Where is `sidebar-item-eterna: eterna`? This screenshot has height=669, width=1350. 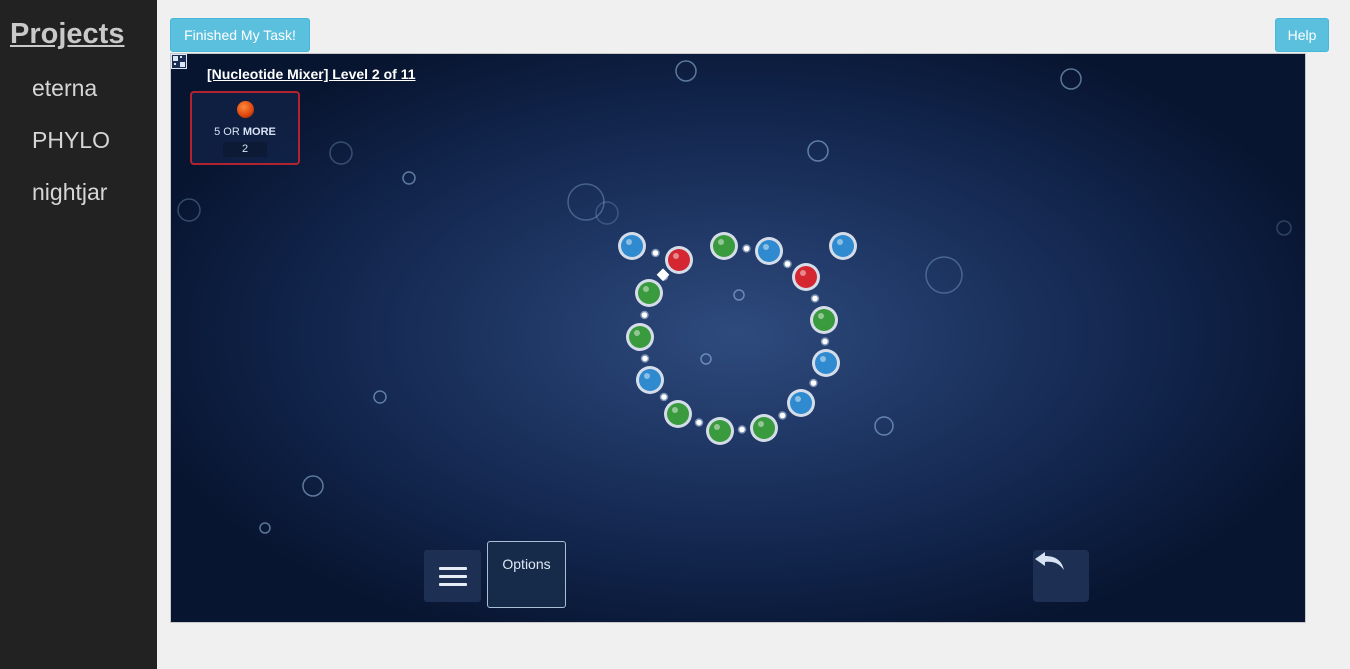 sidebar-item-eterna: eterna is located at coordinates (64, 88).